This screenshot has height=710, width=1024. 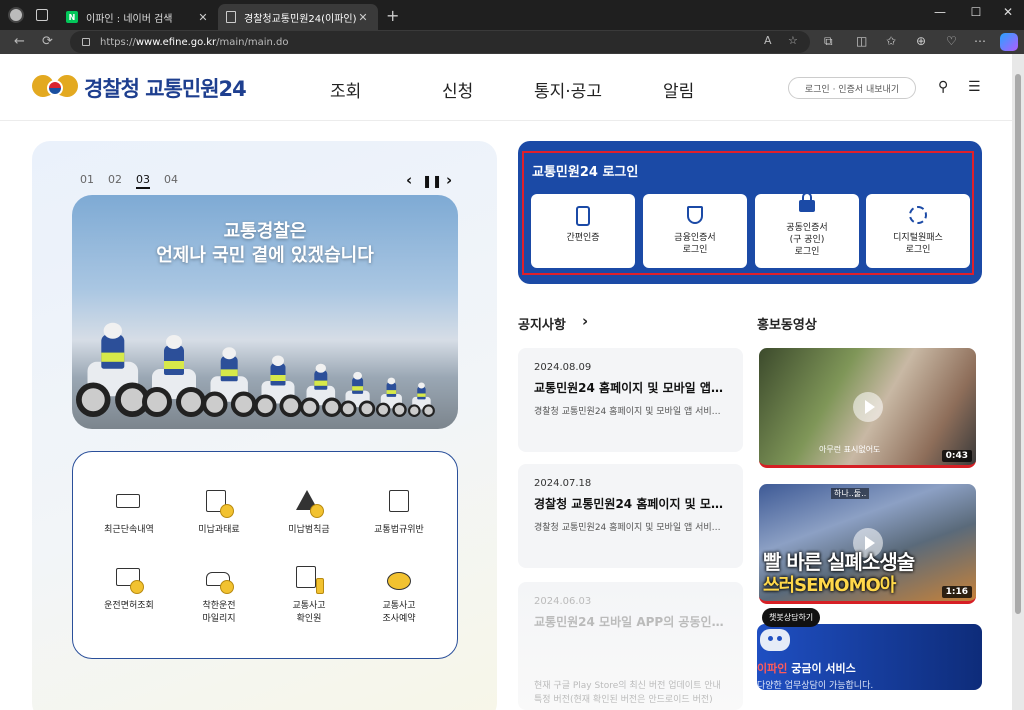 I want to click on slide-next-icon: ›, so click(x=449, y=180).